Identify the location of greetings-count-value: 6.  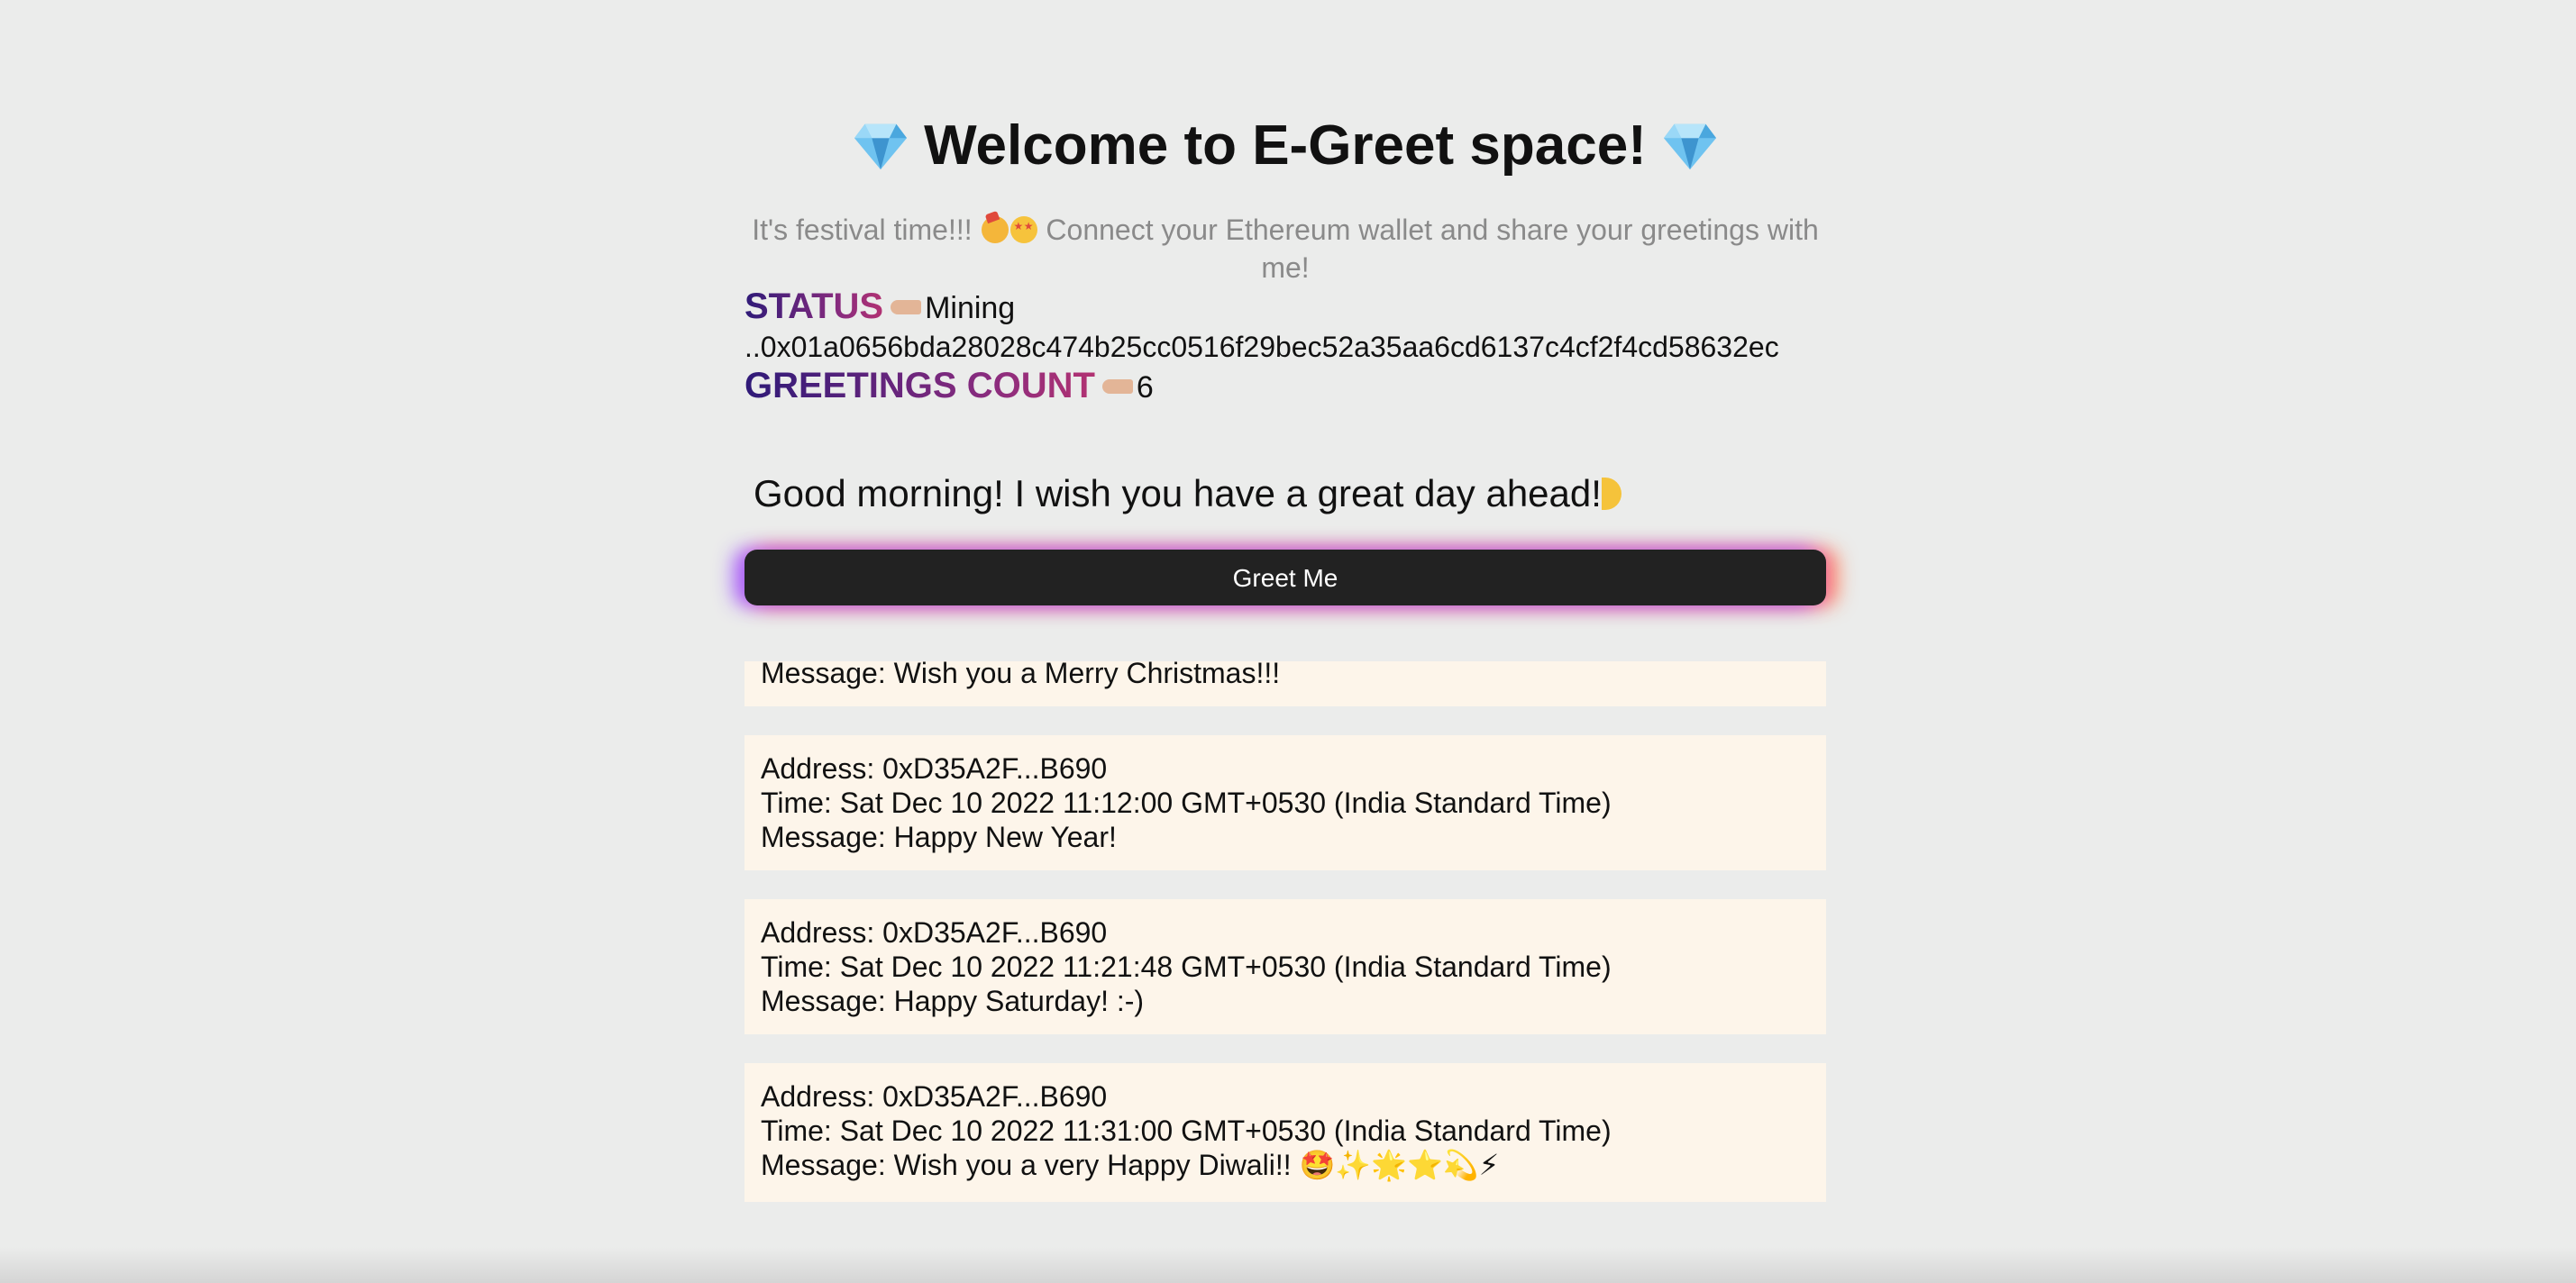
(1145, 387).